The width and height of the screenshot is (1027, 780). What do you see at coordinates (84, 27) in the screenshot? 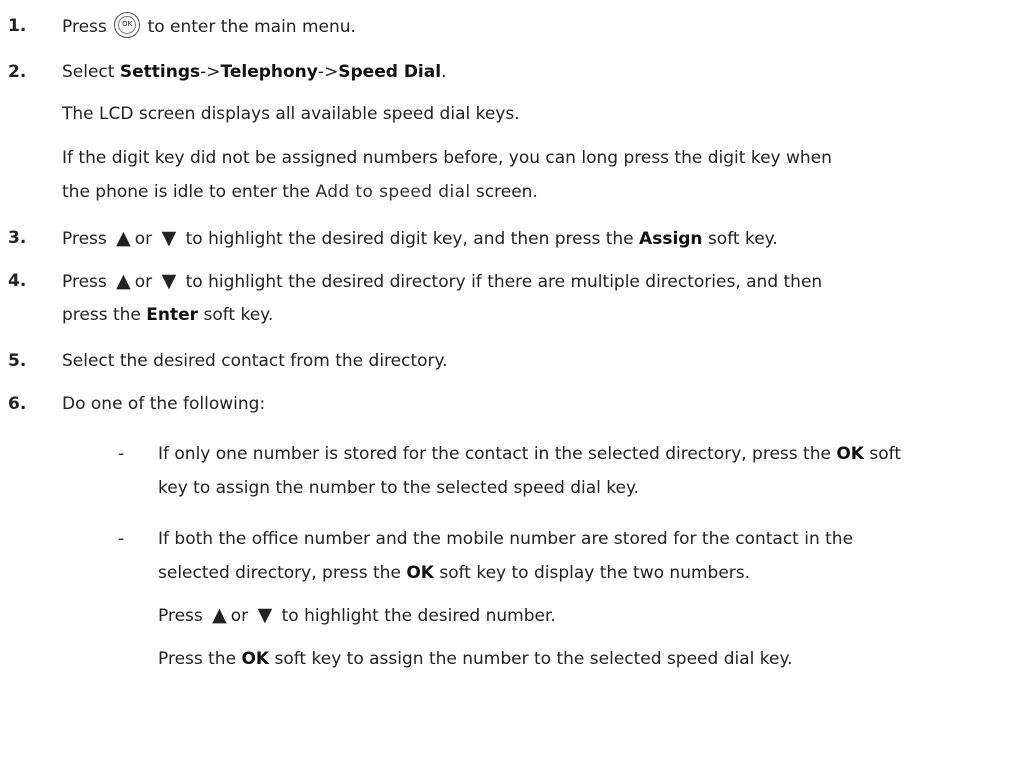
I see `step-1-pre: Press` at bounding box center [84, 27].